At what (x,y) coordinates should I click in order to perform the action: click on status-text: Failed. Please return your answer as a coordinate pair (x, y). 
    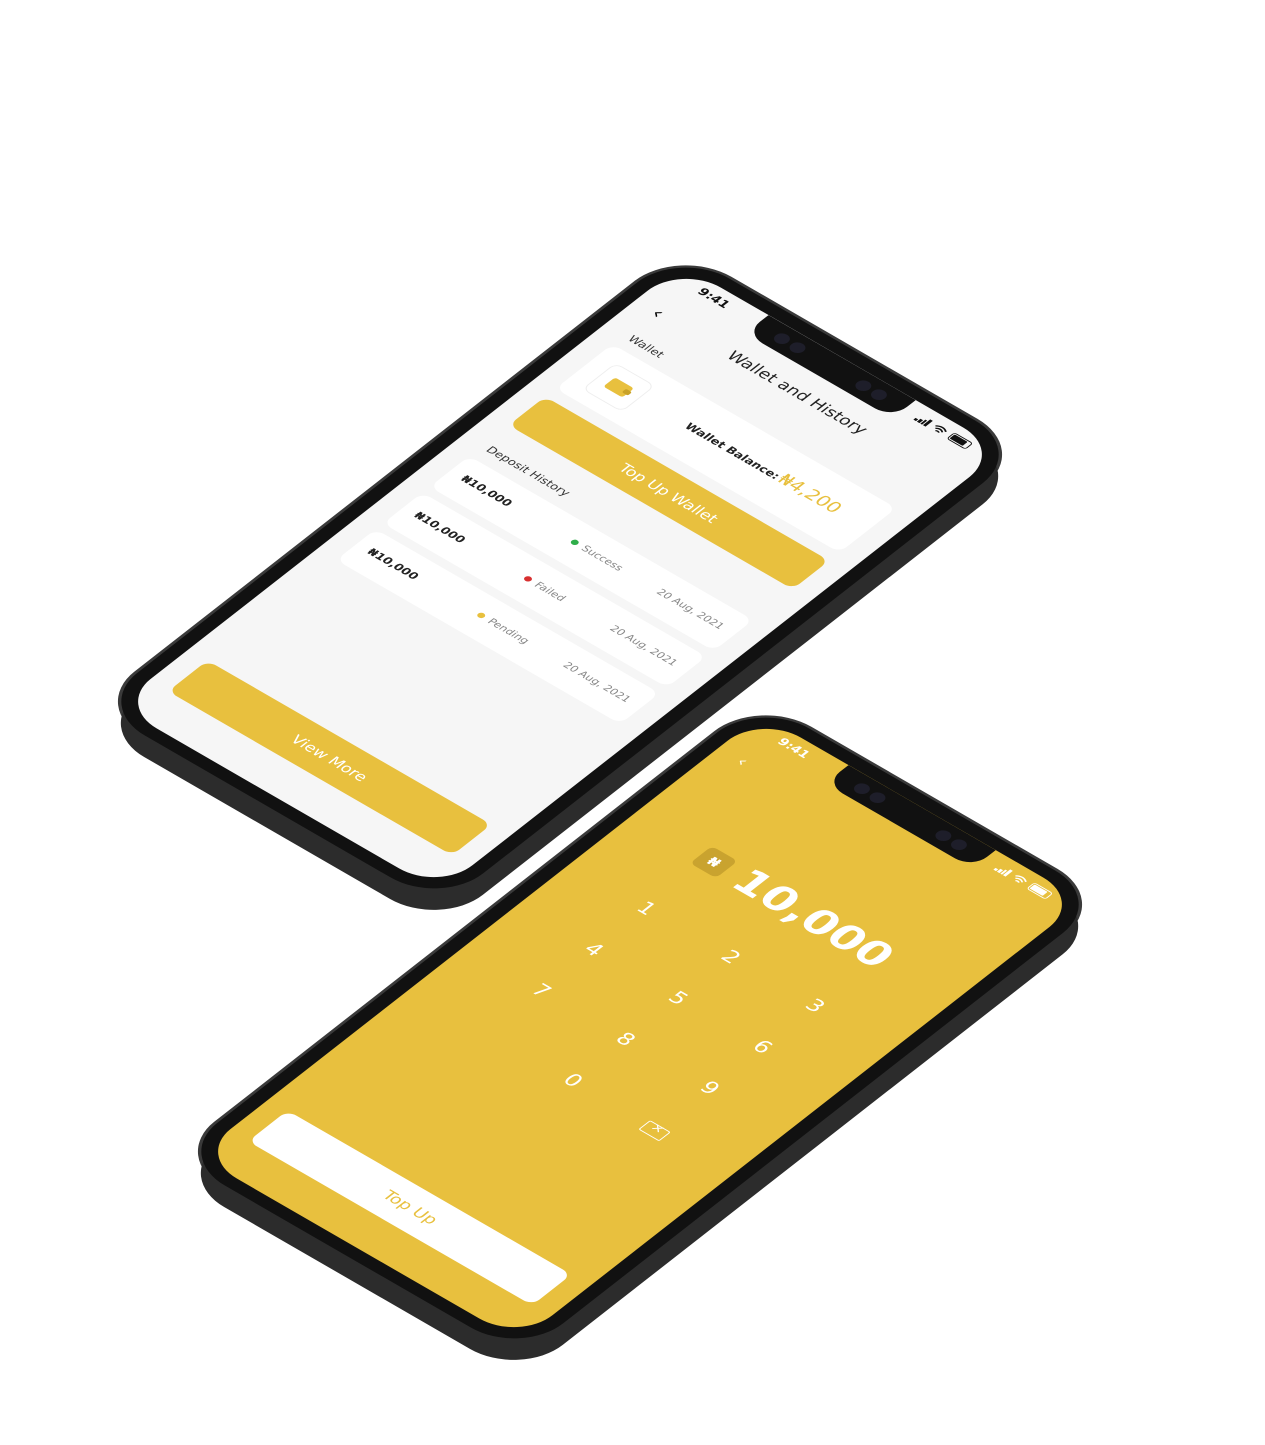
    Looking at the image, I should click on (550, 591).